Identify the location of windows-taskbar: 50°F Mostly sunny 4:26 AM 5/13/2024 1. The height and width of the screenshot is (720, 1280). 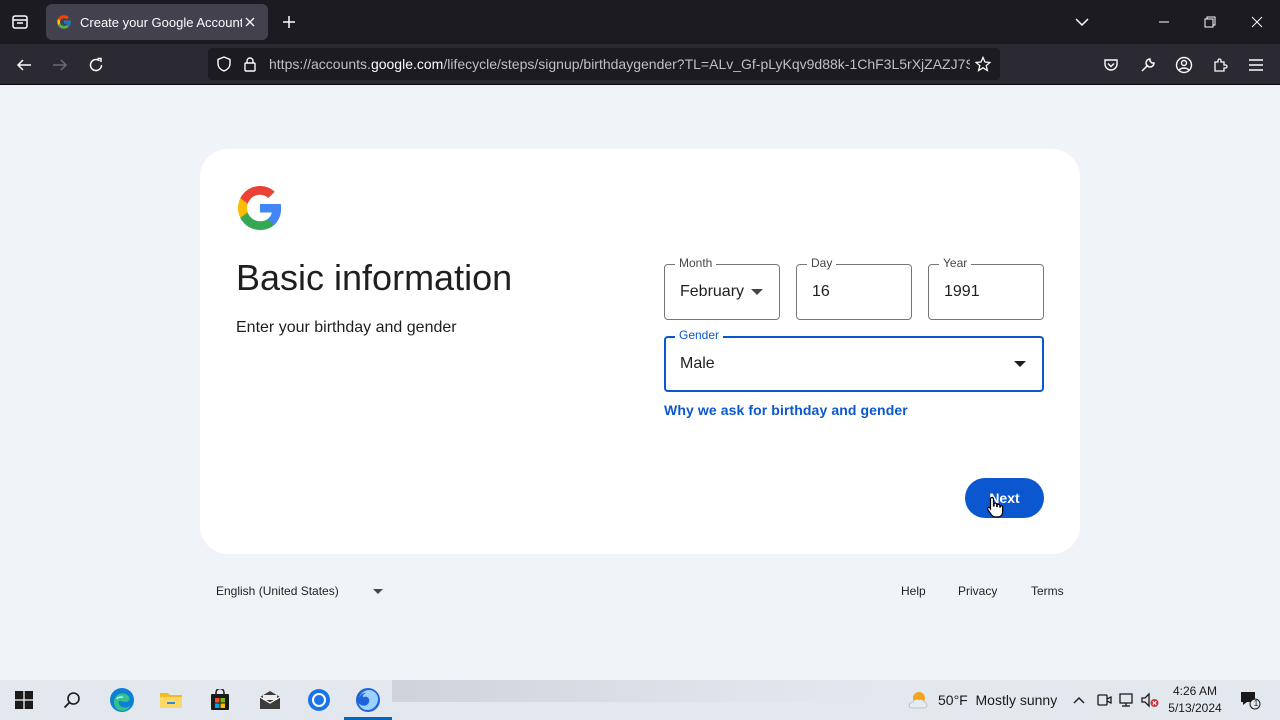
(640, 700).